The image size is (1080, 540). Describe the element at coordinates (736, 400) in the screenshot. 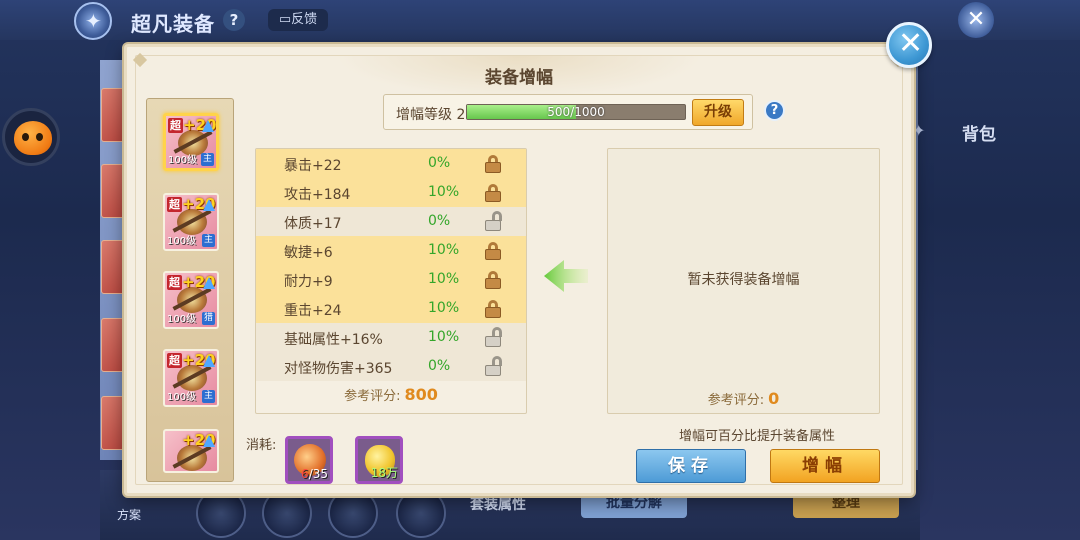

I see `result-score-label: 参考评分:` at that location.